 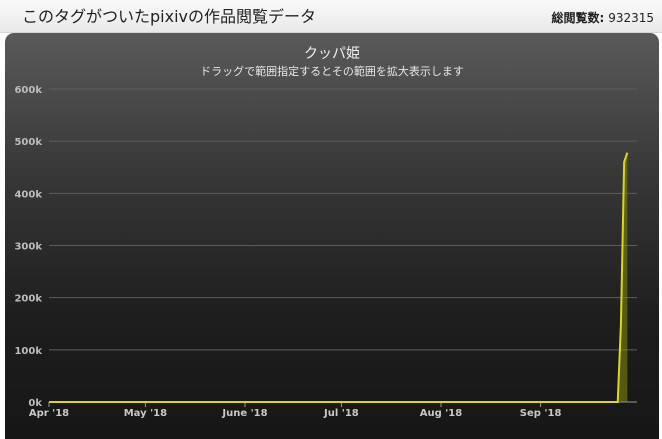 I want to click on x-tick-label: Apr '18, so click(x=49, y=413).